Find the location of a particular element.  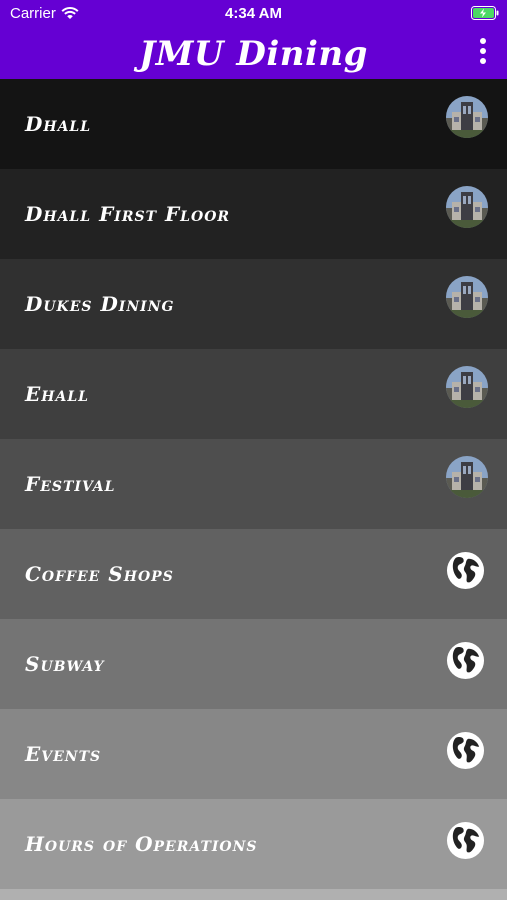

location-label: Events is located at coordinates (63, 754).